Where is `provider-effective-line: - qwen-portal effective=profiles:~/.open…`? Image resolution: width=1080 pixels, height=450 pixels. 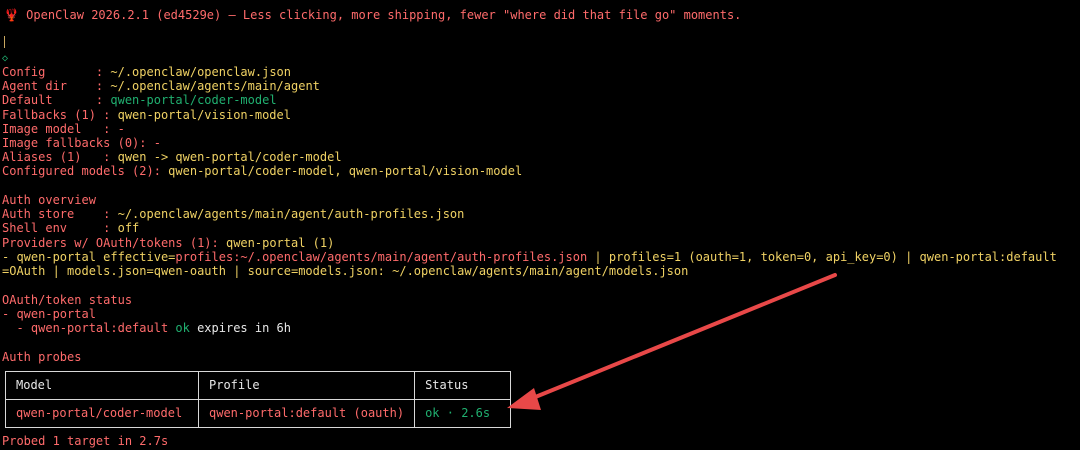
provider-effective-line: - qwen-portal effective=profiles:~/.open… is located at coordinates (529, 256).